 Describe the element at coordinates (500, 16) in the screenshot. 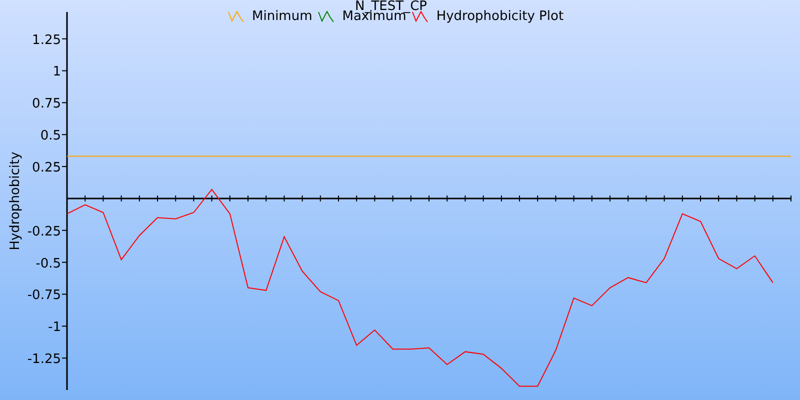

I see `legend-label: Hydrophobicity Plot` at that location.